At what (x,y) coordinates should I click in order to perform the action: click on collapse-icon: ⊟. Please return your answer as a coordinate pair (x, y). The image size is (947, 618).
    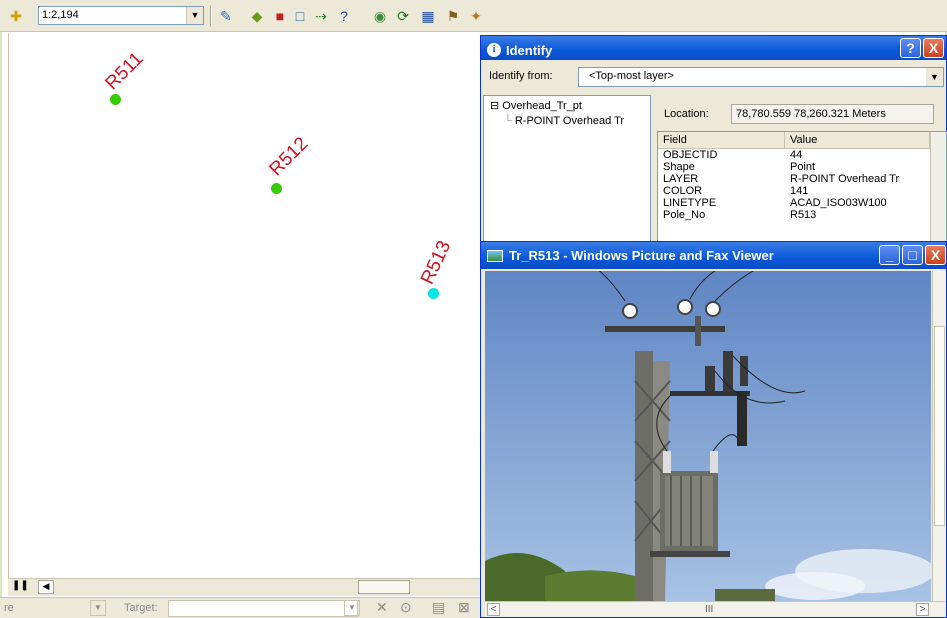
    Looking at the image, I should click on (496, 106).